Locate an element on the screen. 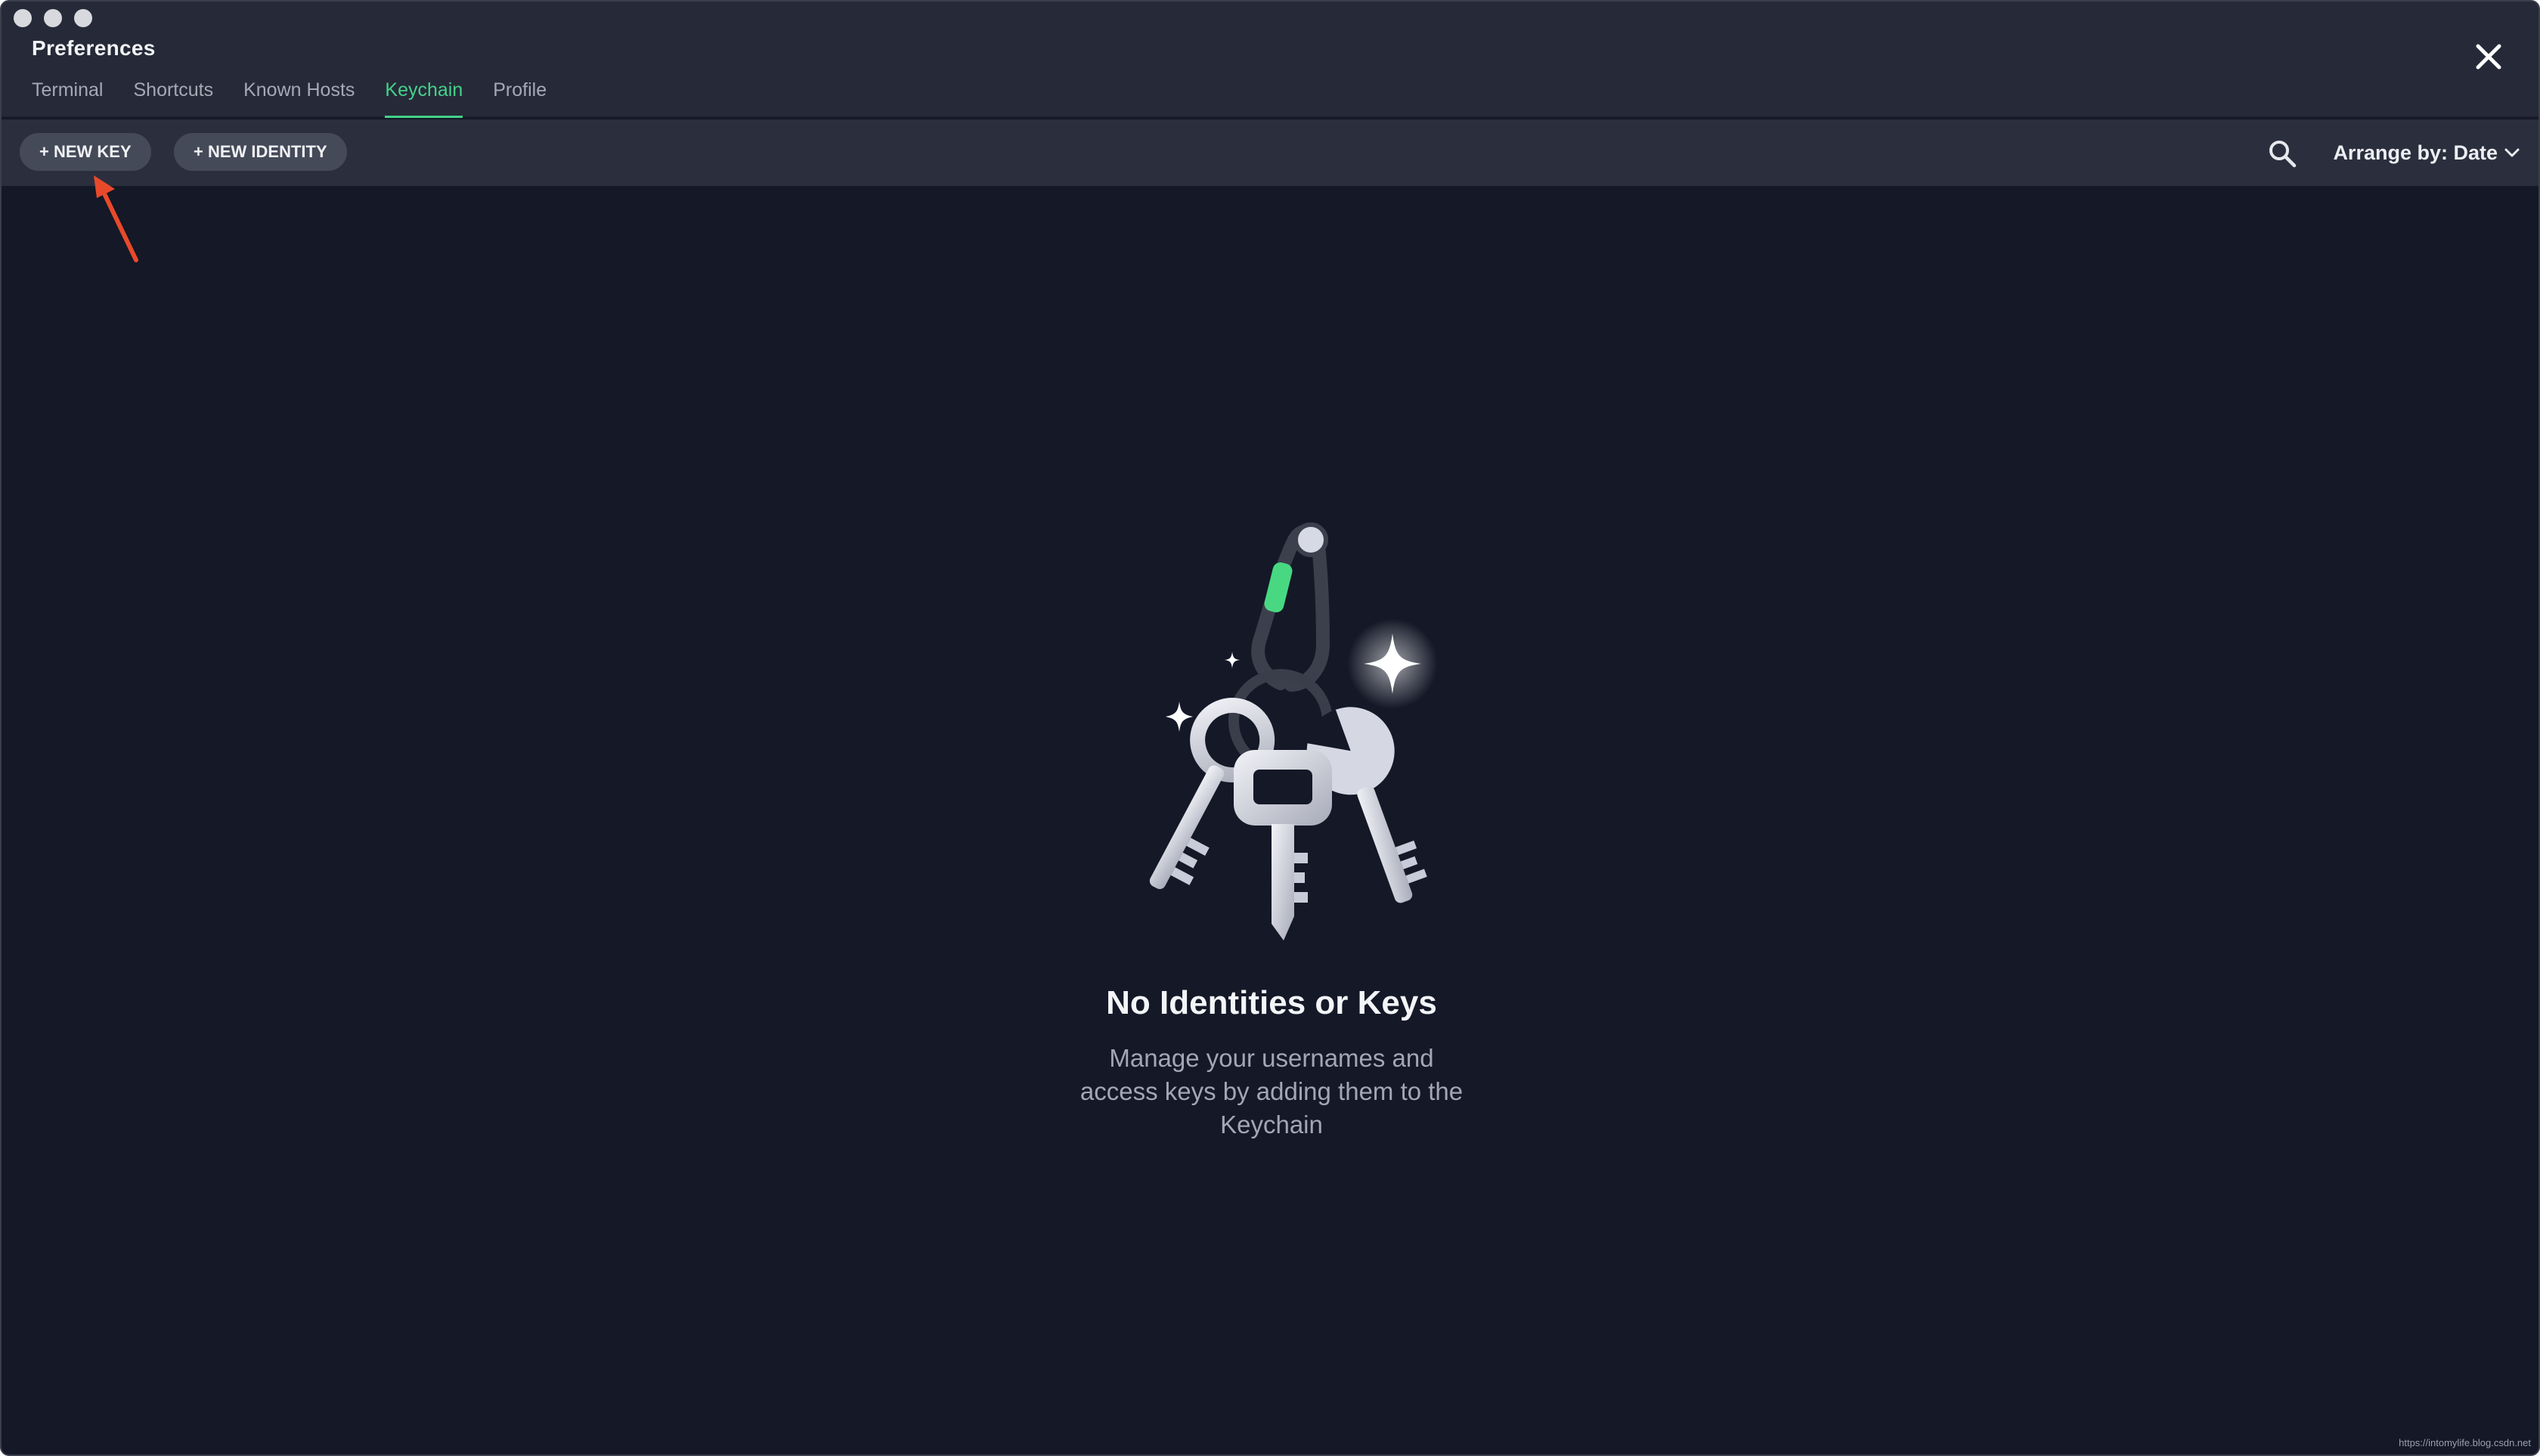 This screenshot has height=1456, width=2540. chevron-down-icon is located at coordinates (2512, 152).